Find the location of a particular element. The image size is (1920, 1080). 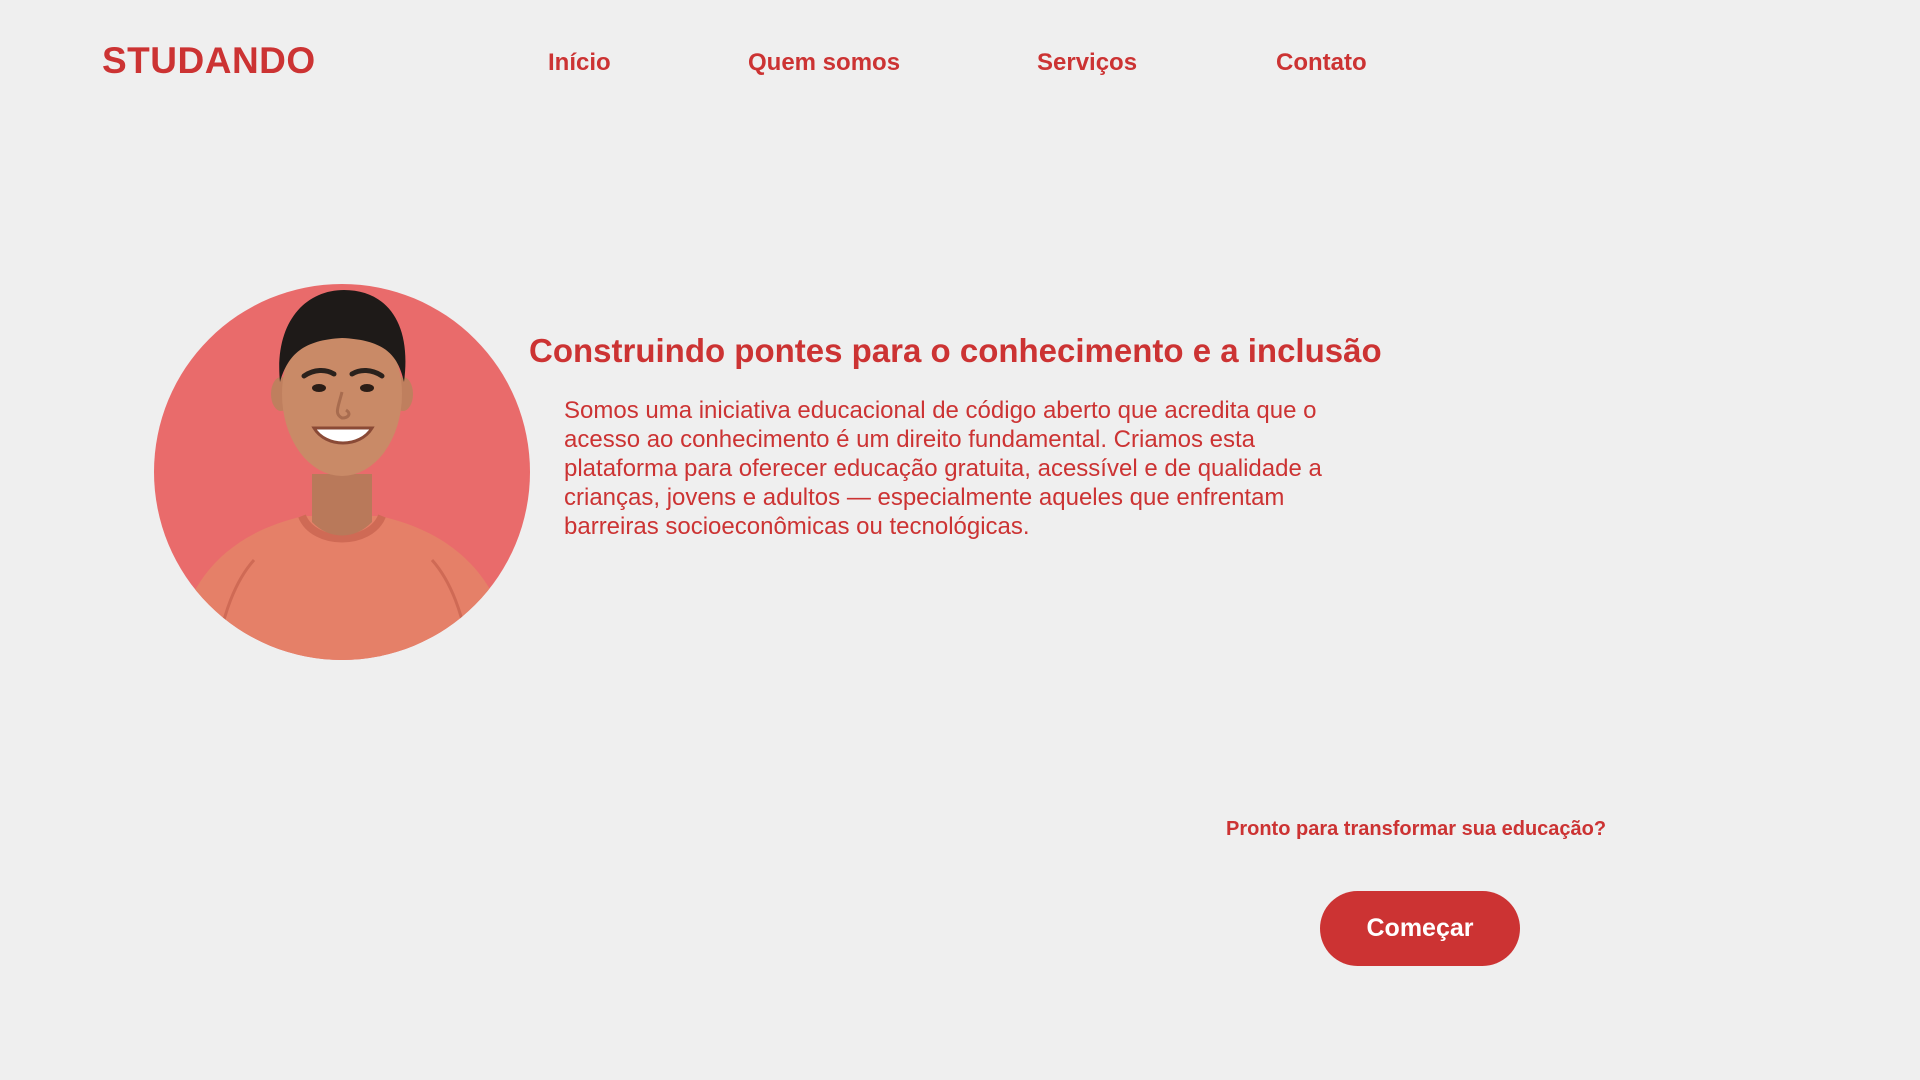

nav-link-inicio: Início is located at coordinates (579, 63).